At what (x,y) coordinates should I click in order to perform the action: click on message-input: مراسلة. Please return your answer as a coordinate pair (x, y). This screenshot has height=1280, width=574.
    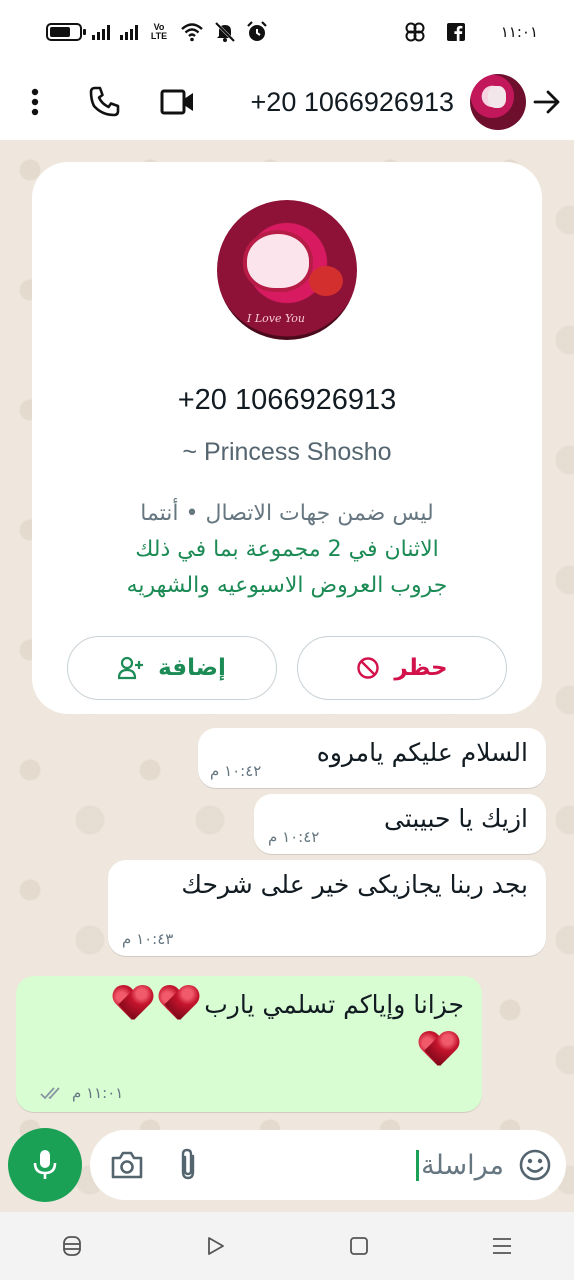
    Looking at the image, I should click on (460, 1165).